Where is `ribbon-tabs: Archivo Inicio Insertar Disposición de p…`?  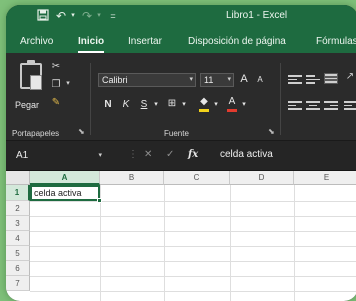
ribbon-tabs: Archivo Inicio Insertar Disposición de p… is located at coordinates (181, 40).